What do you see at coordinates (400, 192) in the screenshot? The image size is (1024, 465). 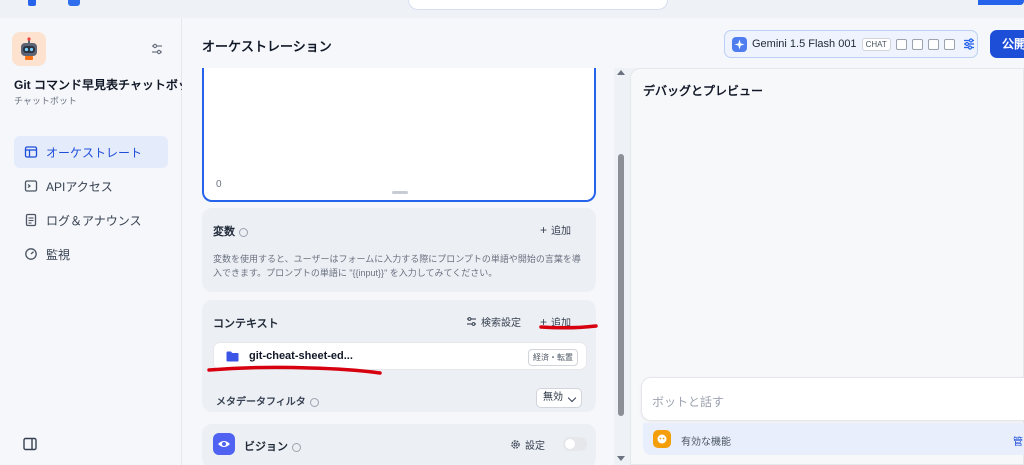 I see `resize-handle` at bounding box center [400, 192].